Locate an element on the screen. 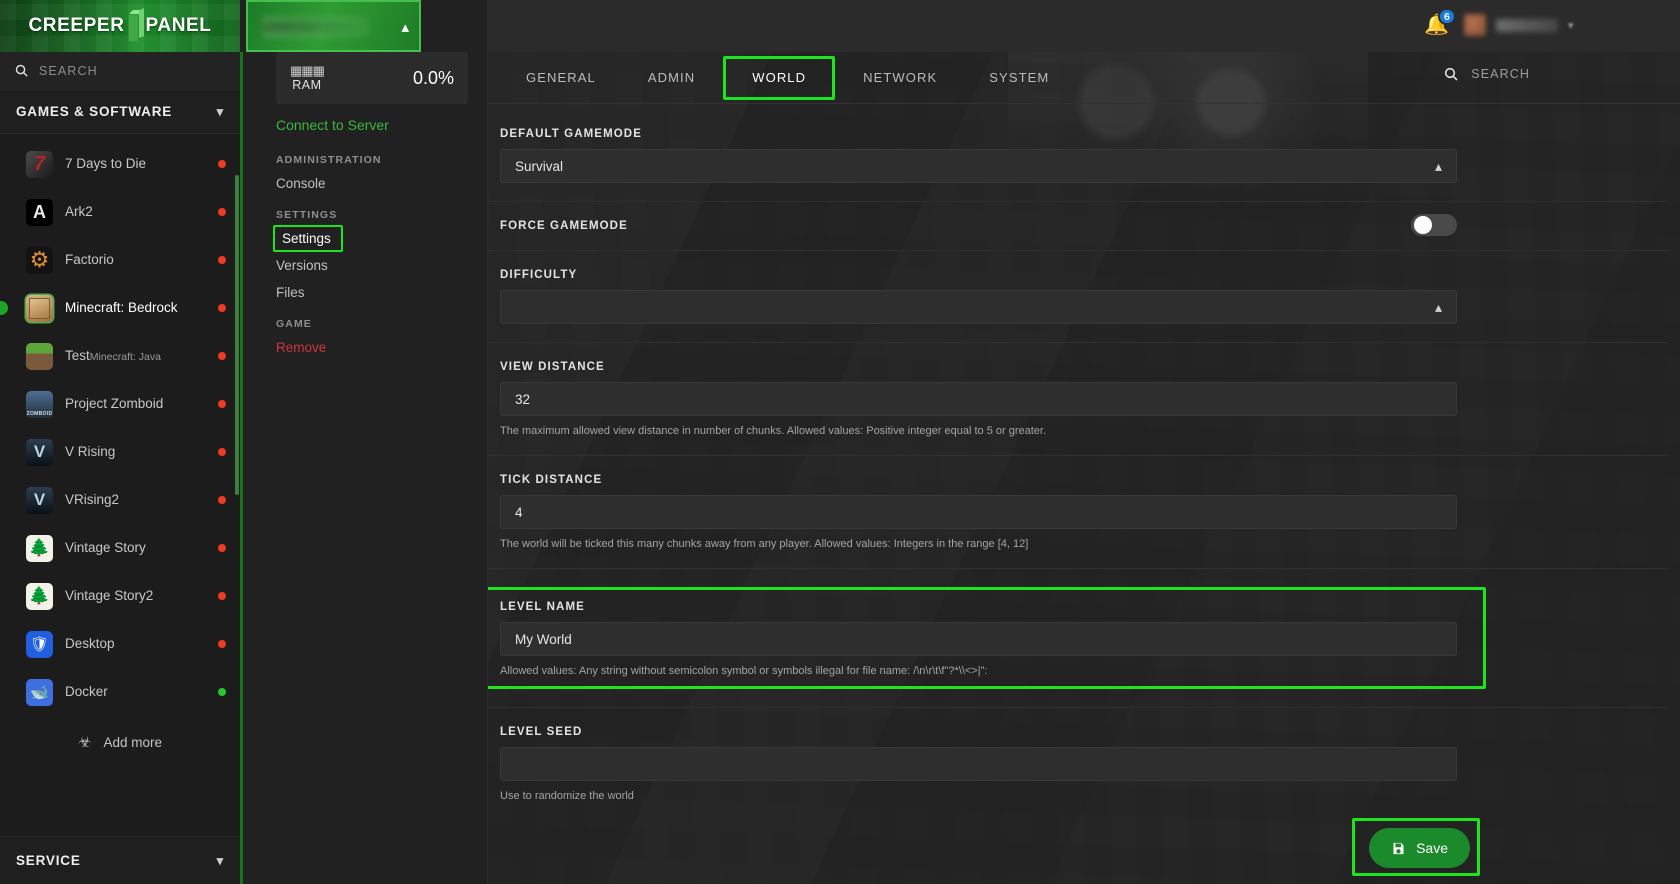 This screenshot has width=1680, height=884. field-label-default-gamemode: DEFAULT GAMEMODE is located at coordinates (571, 134).